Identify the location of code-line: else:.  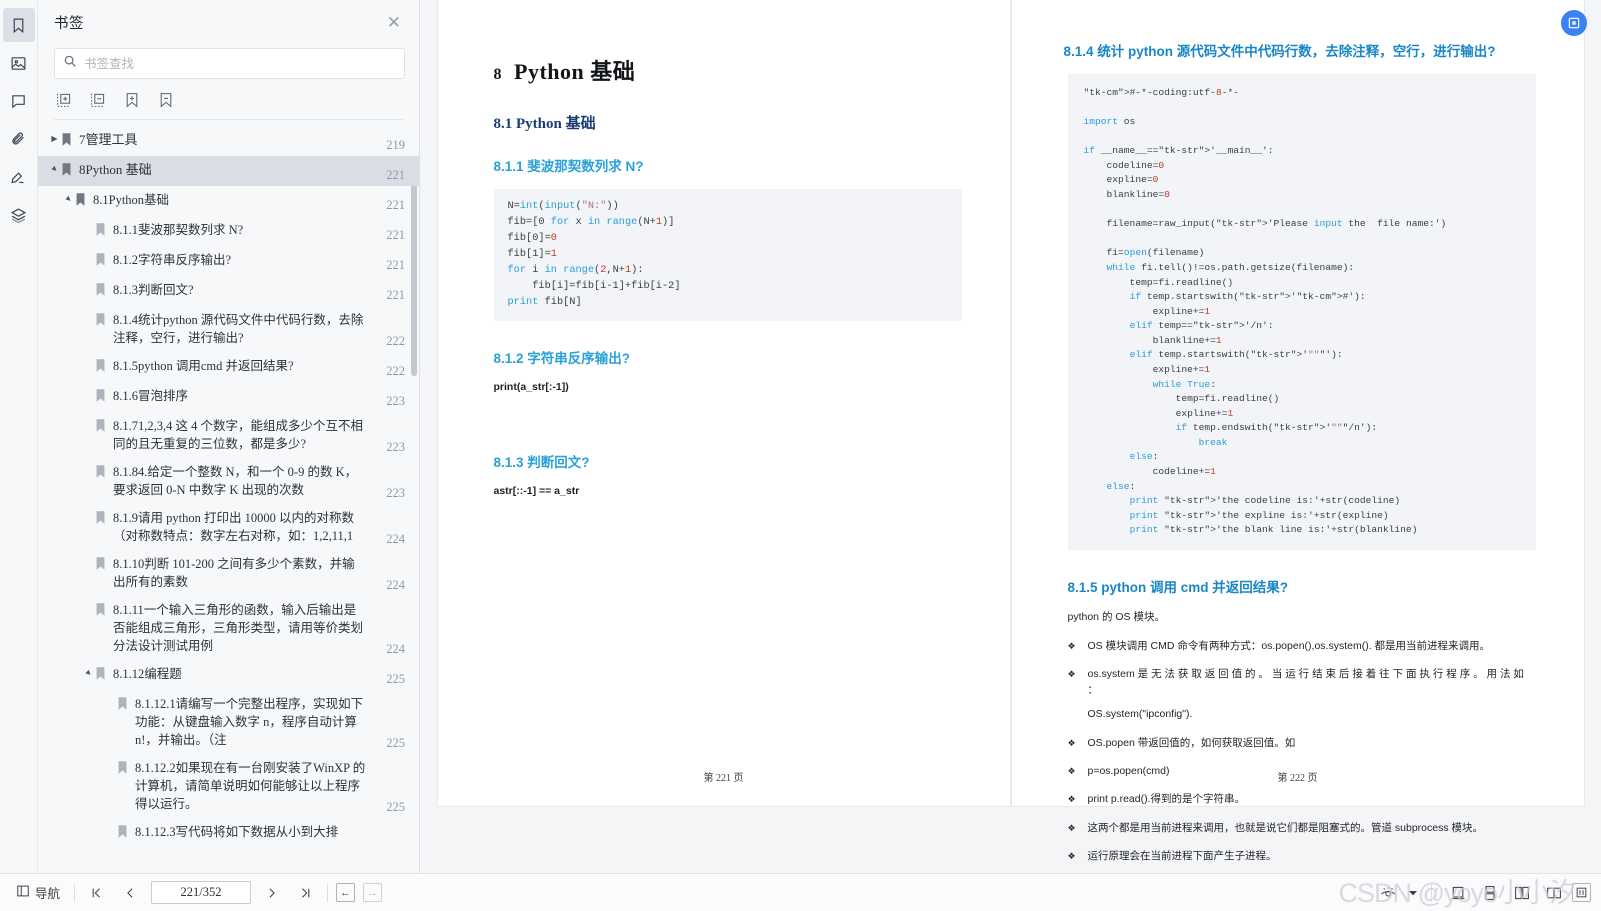
(1144, 457).